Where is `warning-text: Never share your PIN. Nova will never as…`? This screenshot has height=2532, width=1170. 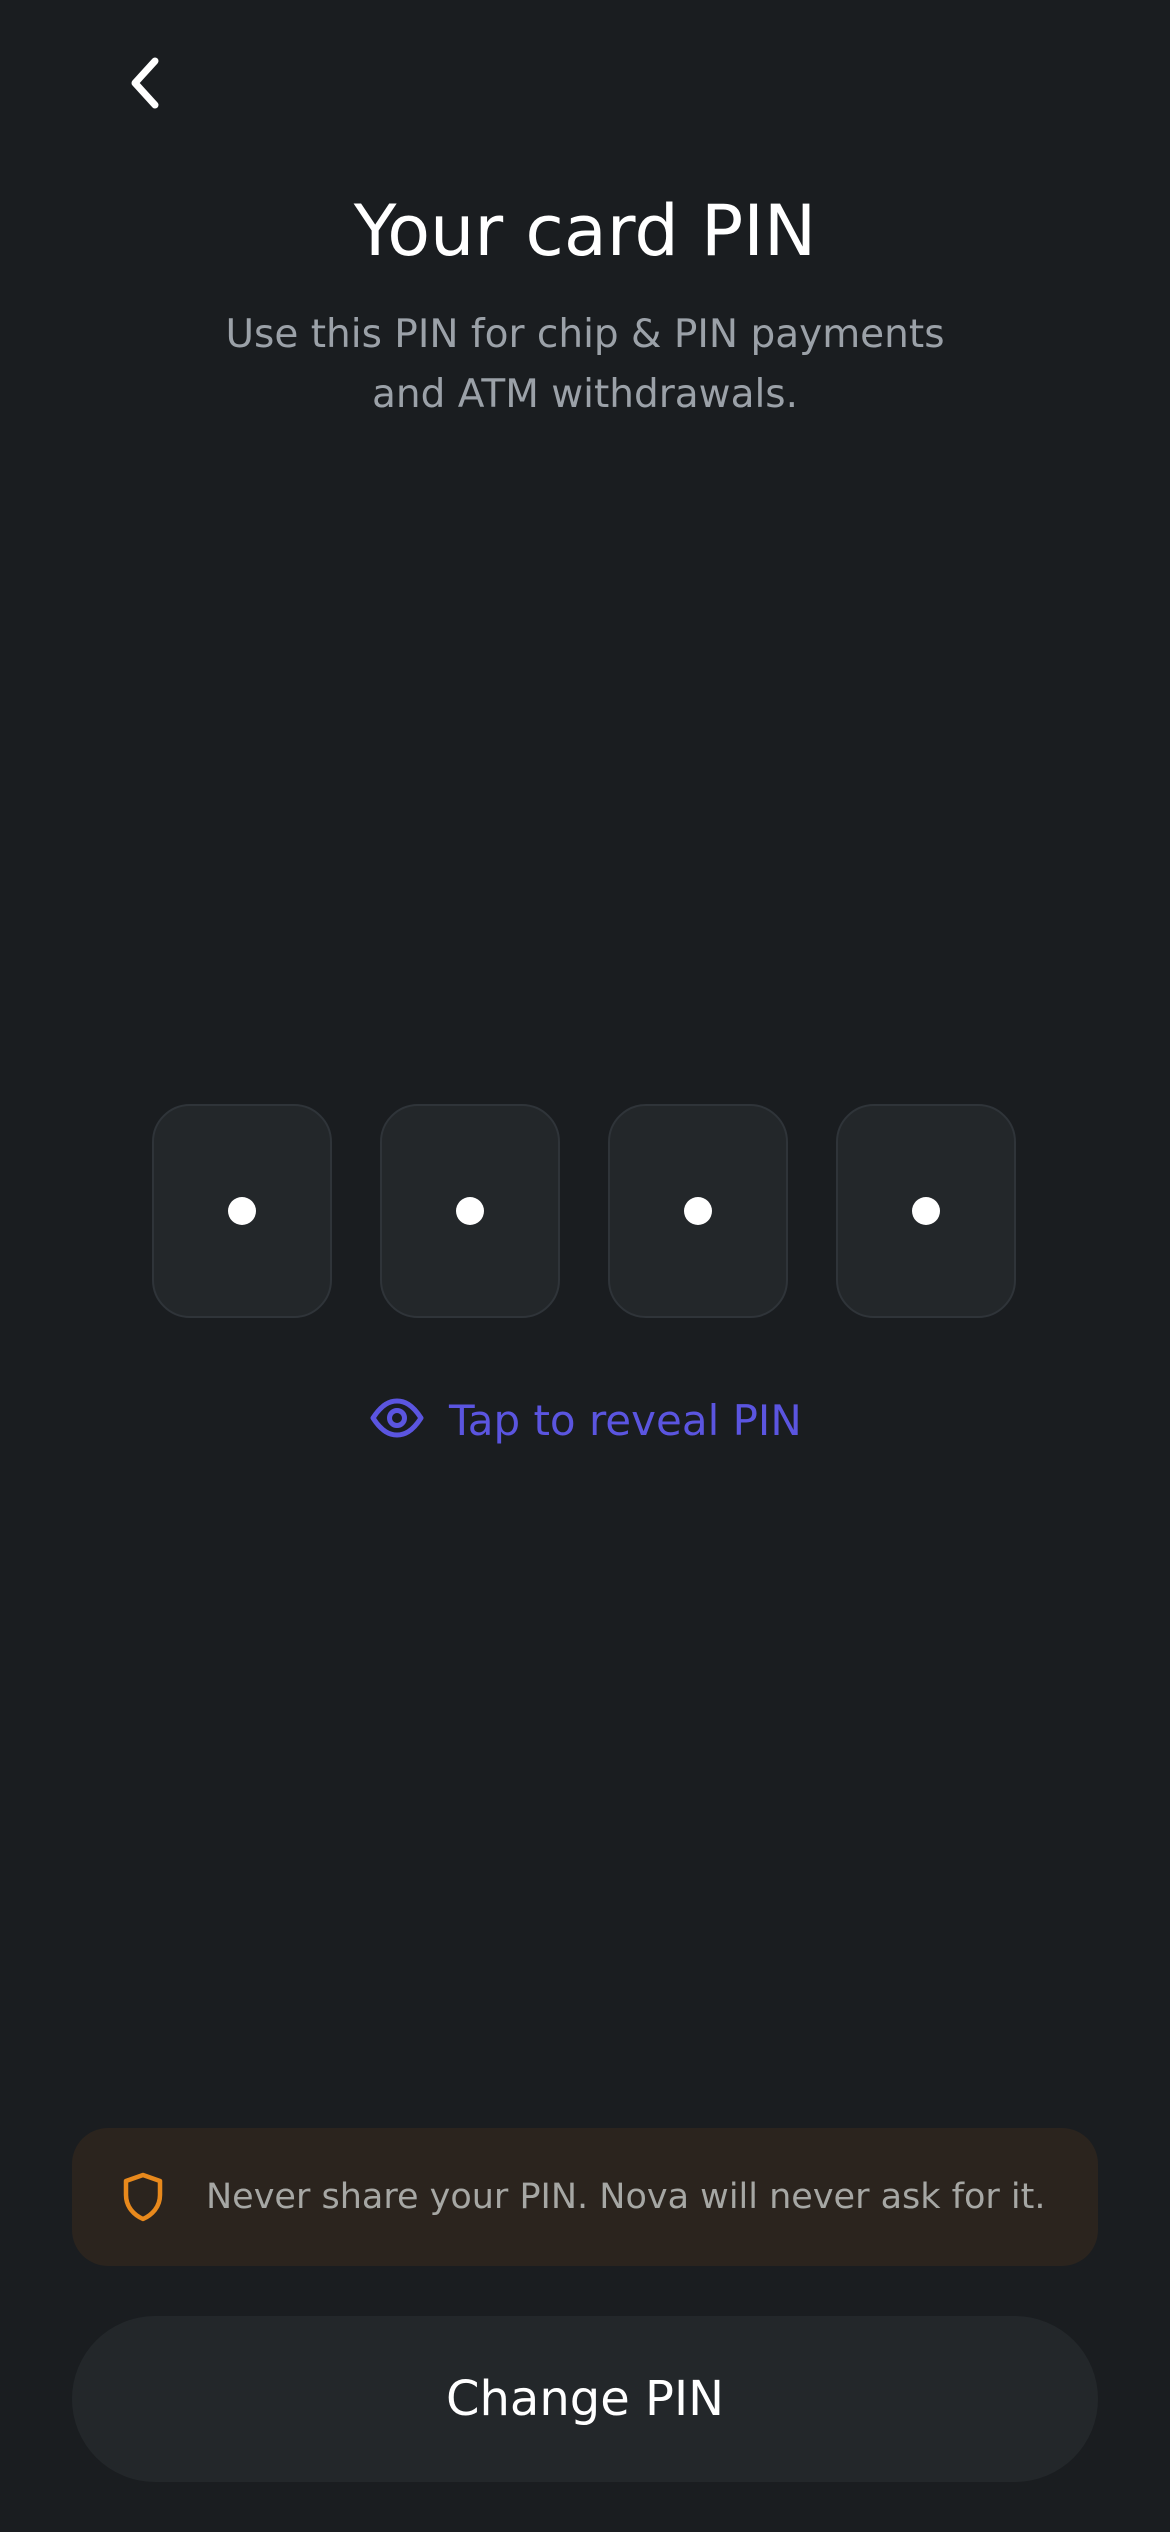
warning-text: Never share your PIN. Nova will never as… is located at coordinates (626, 2197).